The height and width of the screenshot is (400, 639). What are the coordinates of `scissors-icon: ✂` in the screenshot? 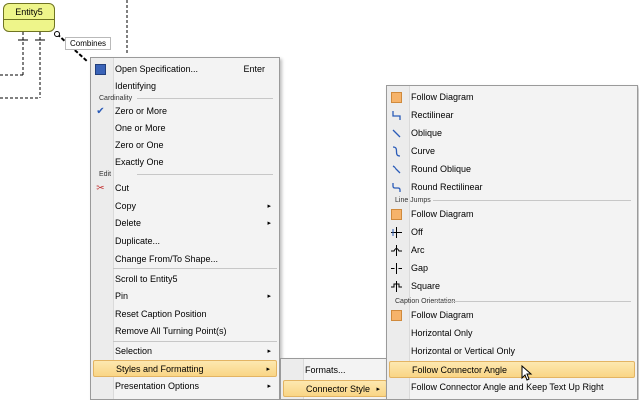 It's located at (100, 188).